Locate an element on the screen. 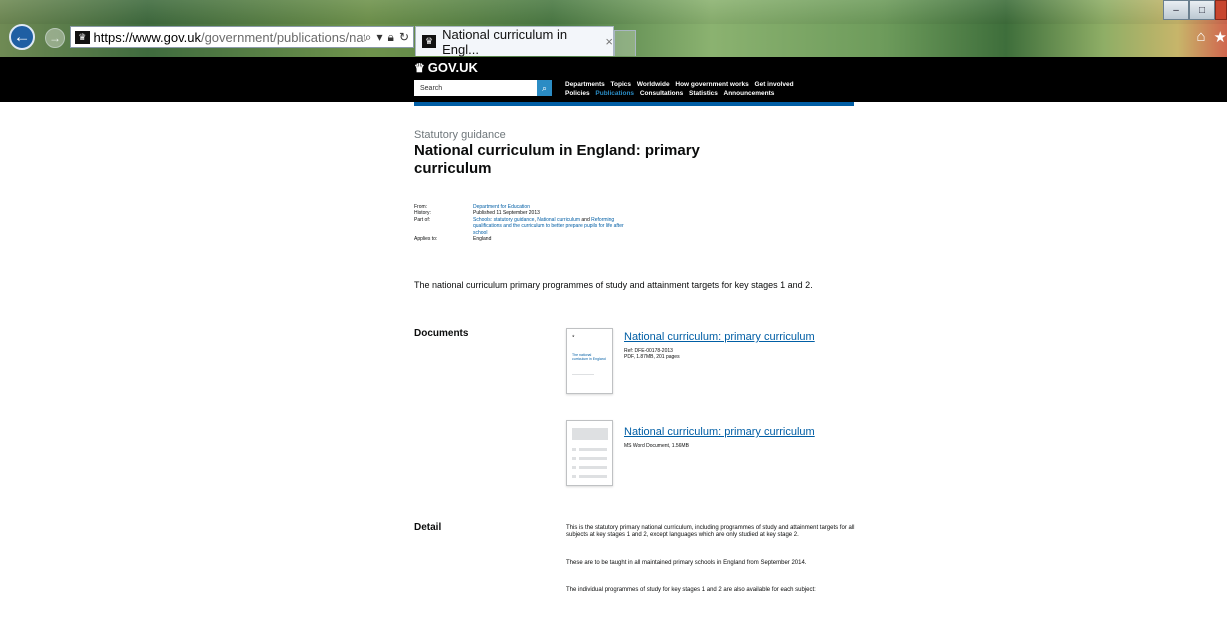  new-tab-button is located at coordinates (625, 43).